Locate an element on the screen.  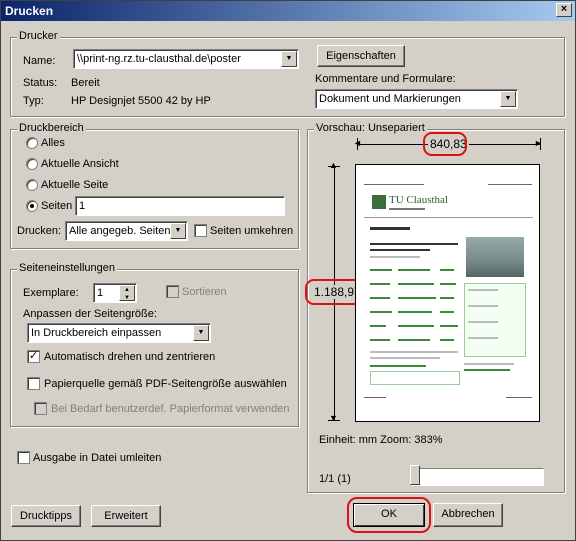
width-arrow-right-icon: ► is located at coordinates (538, 143).